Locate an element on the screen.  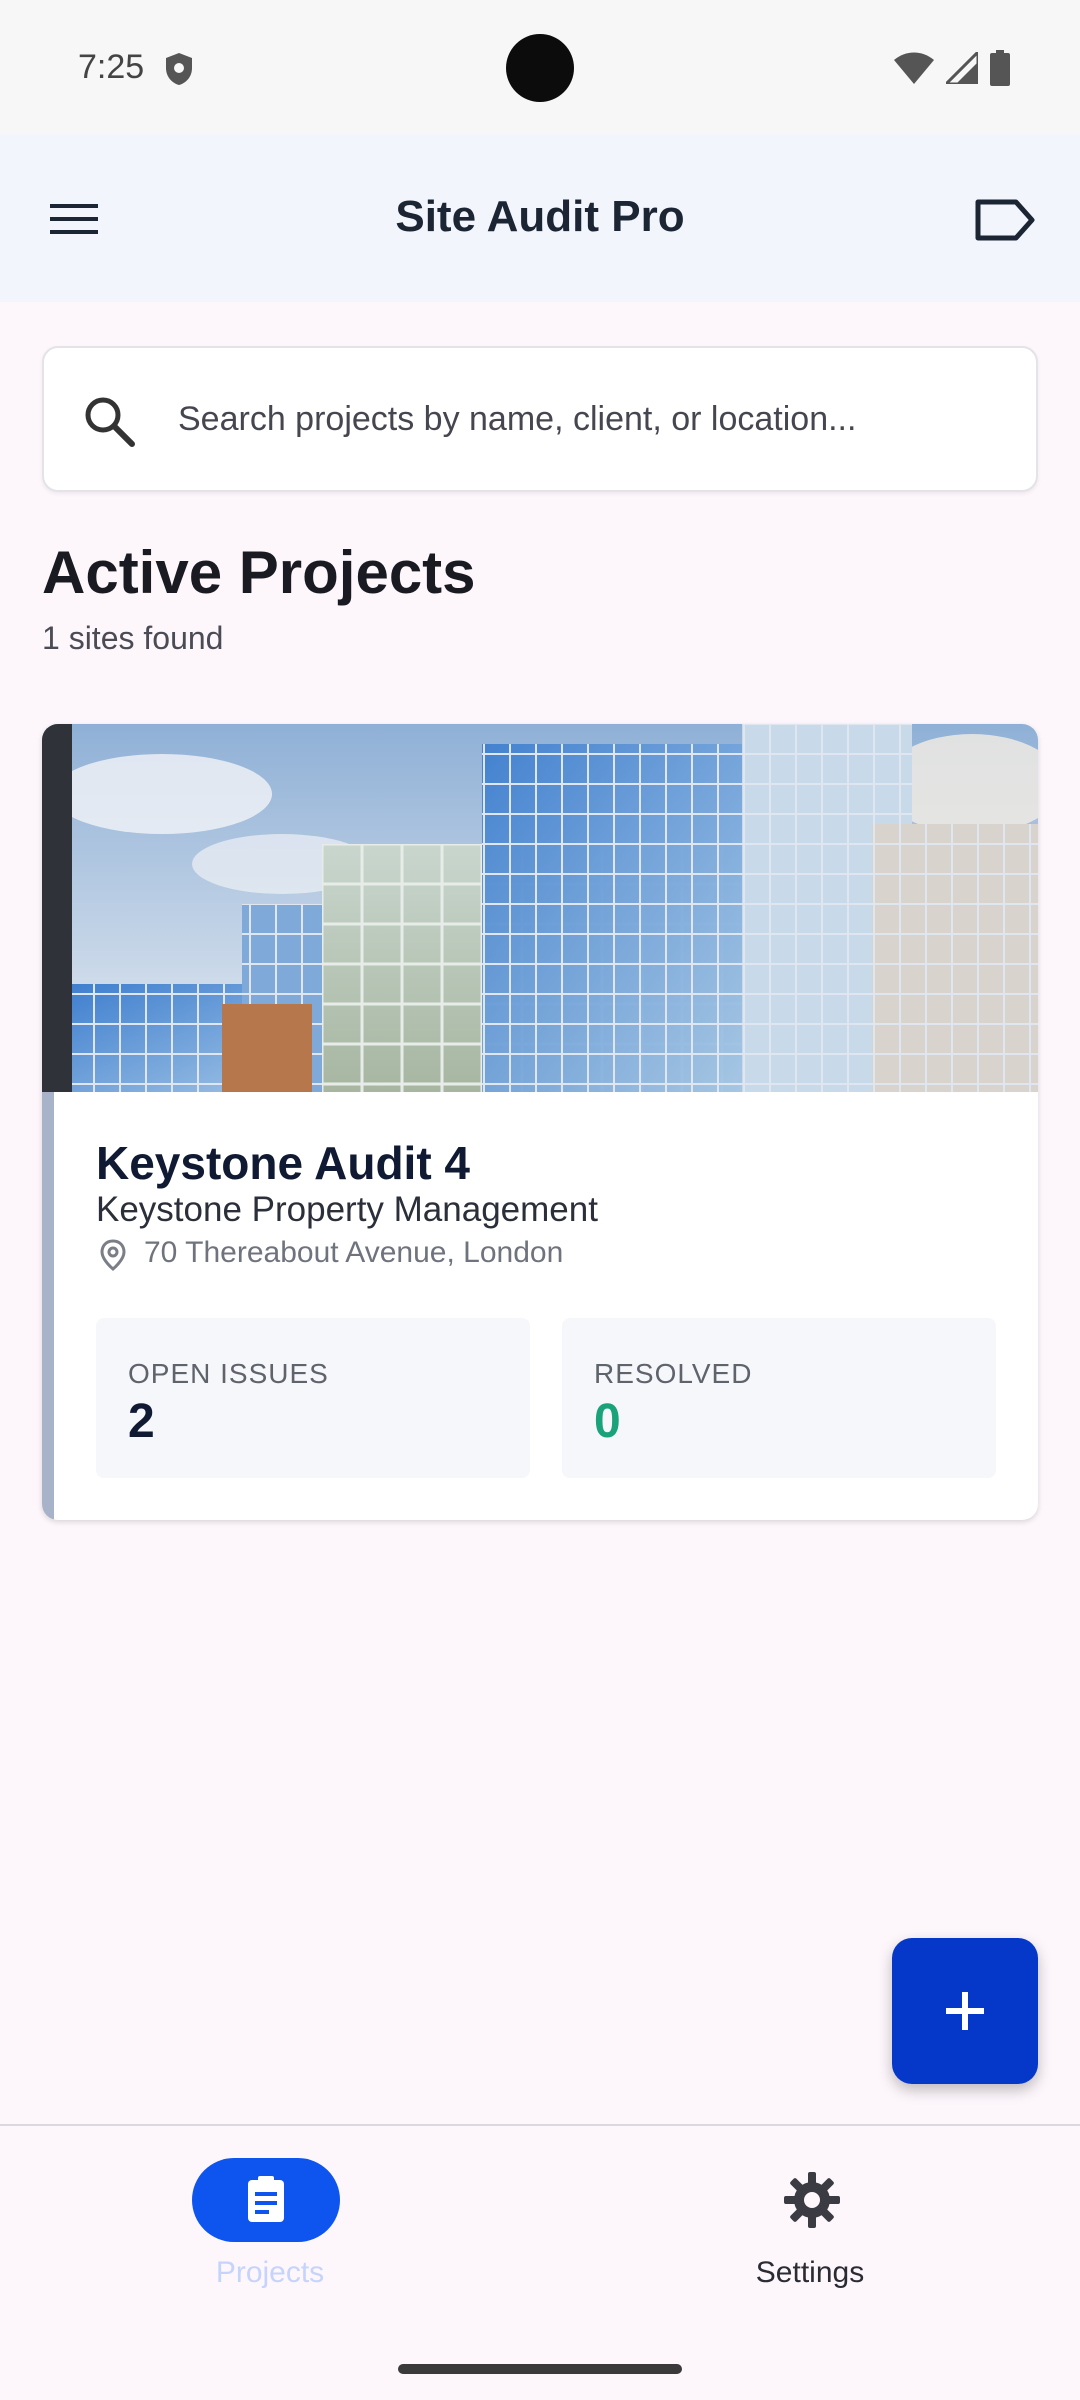
nav-label-settings: Settings is located at coordinates (810, 2272).